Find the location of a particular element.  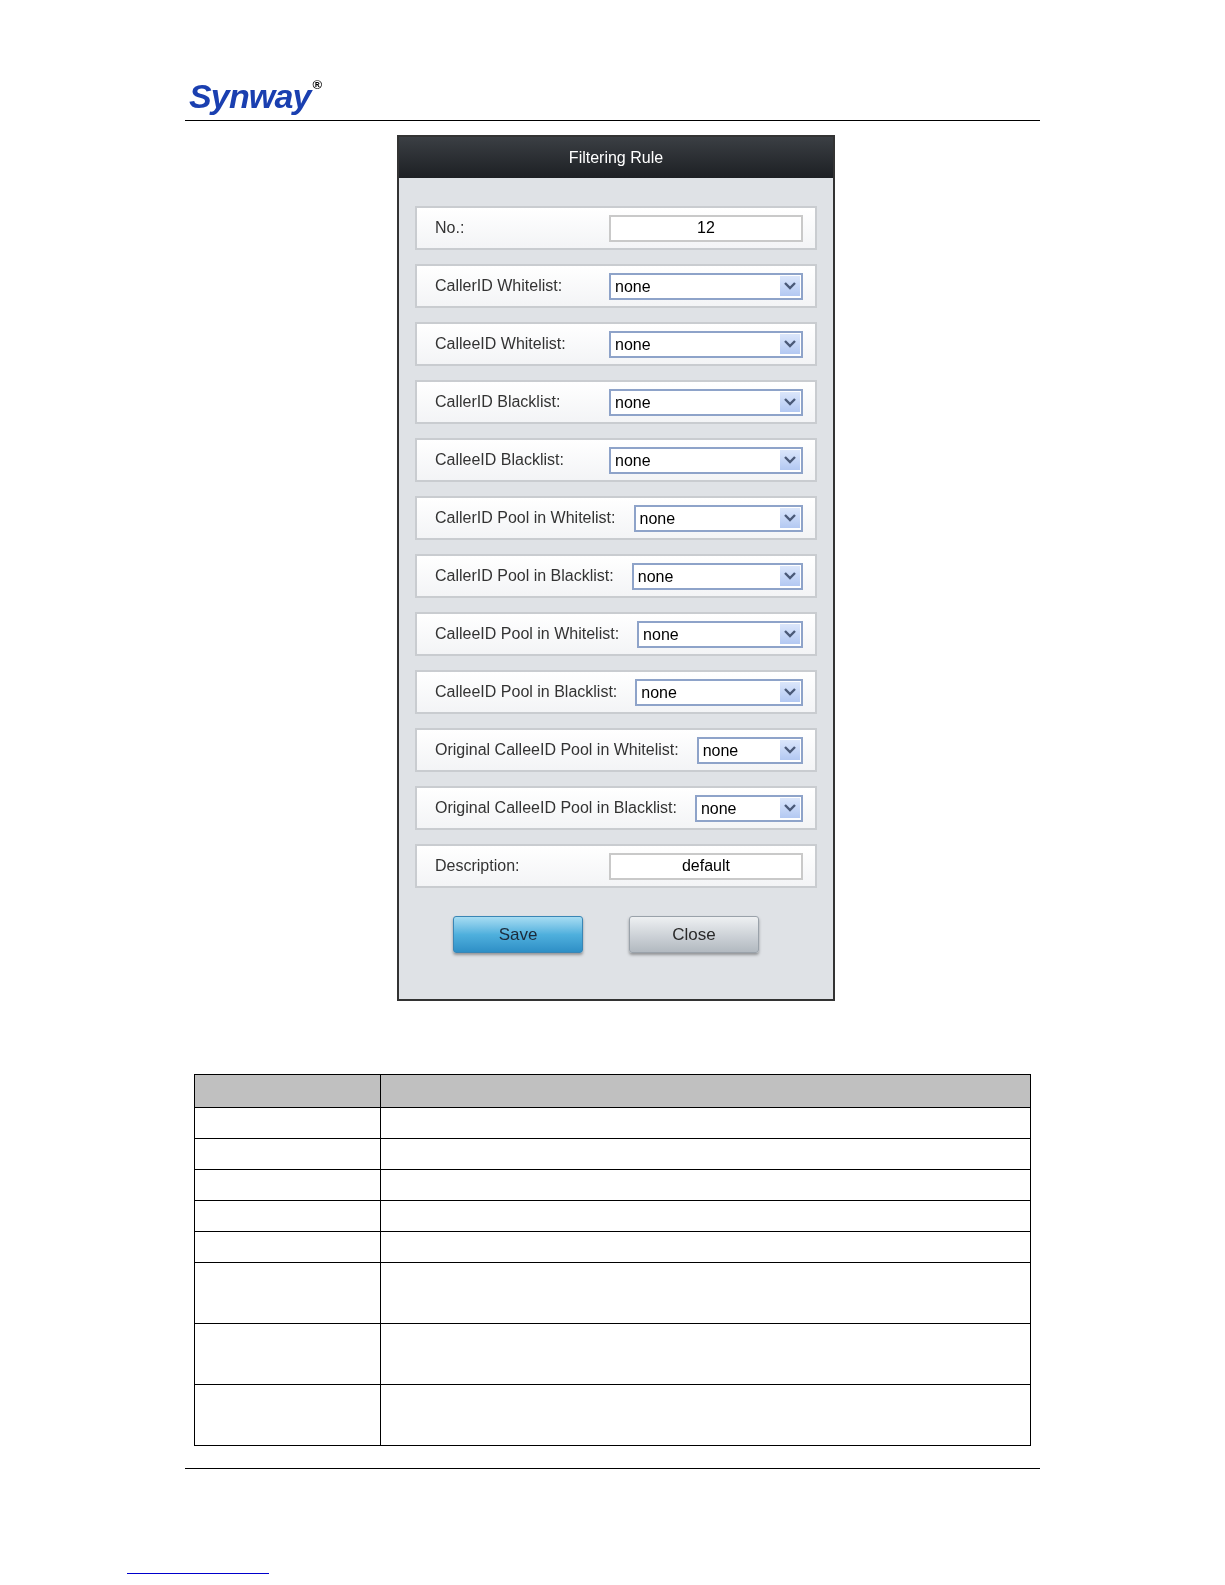

field-label: CallerID Whitelist: is located at coordinates (499, 286).